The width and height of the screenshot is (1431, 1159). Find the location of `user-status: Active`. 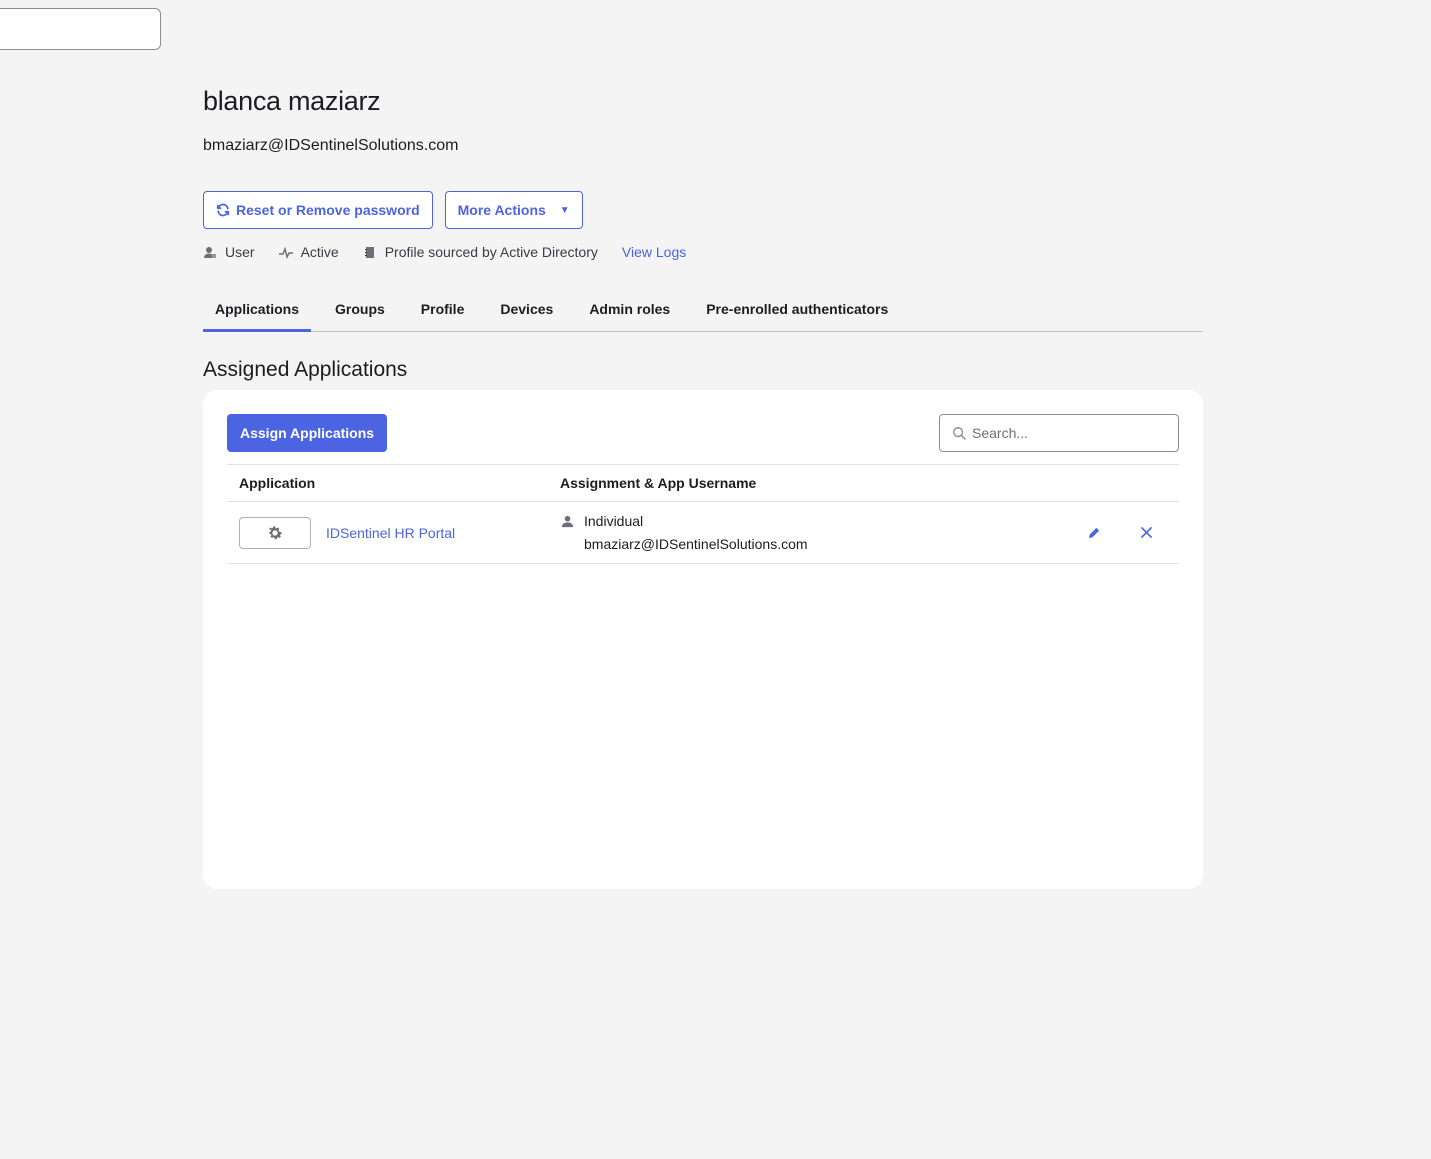

user-status: Active is located at coordinates (308, 252).